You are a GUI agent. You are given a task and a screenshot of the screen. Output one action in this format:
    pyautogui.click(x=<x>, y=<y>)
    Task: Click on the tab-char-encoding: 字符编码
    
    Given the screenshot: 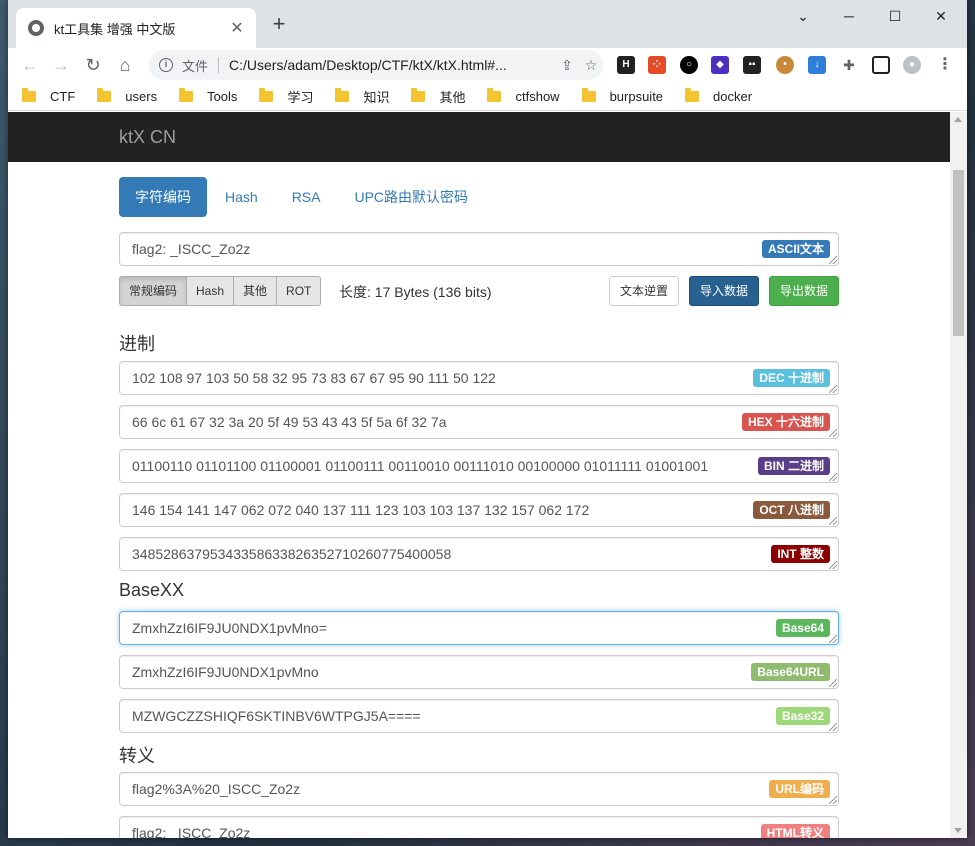 What is the action you would take?
    pyautogui.click(x=163, y=197)
    